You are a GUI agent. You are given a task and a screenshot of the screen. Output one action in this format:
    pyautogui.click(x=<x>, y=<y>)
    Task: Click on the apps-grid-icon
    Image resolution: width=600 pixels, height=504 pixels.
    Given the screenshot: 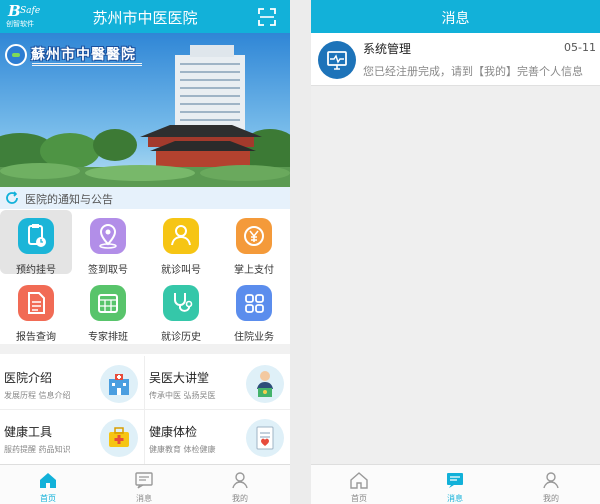 What is the action you would take?
    pyautogui.click(x=254, y=303)
    